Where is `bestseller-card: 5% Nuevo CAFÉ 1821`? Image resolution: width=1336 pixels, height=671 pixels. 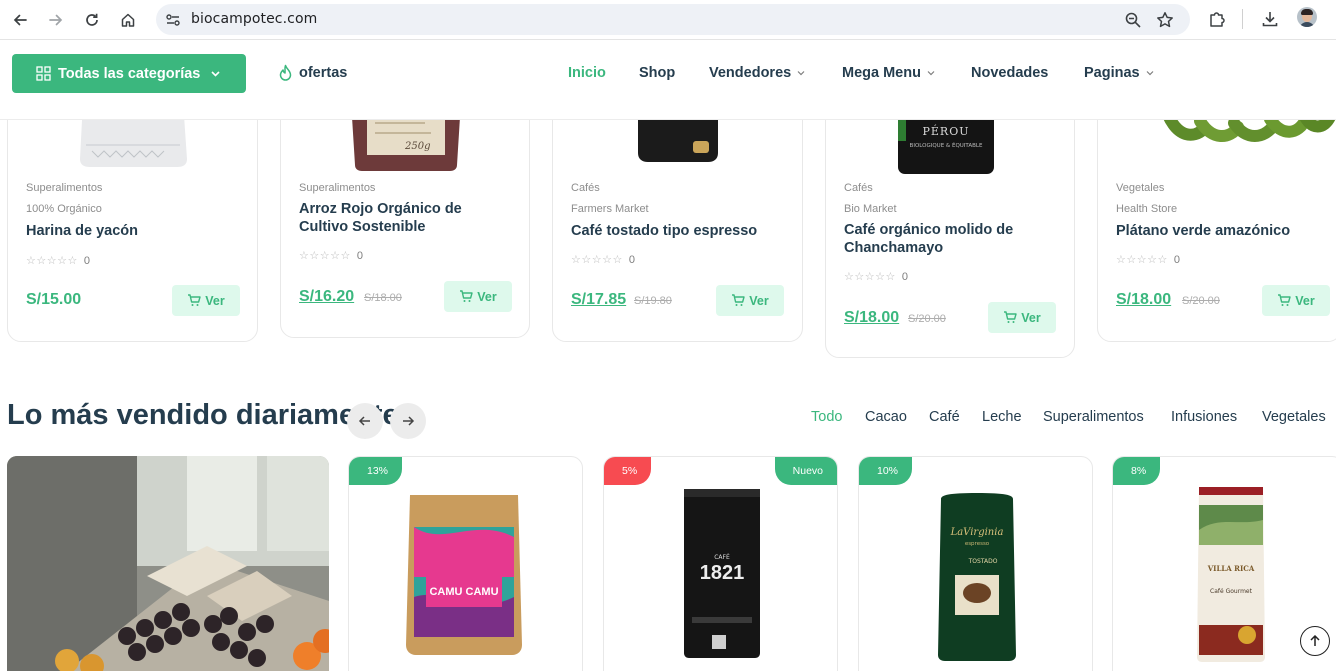
bestseller-card: 5% Nuevo CAFÉ 1821 is located at coordinates (720, 563).